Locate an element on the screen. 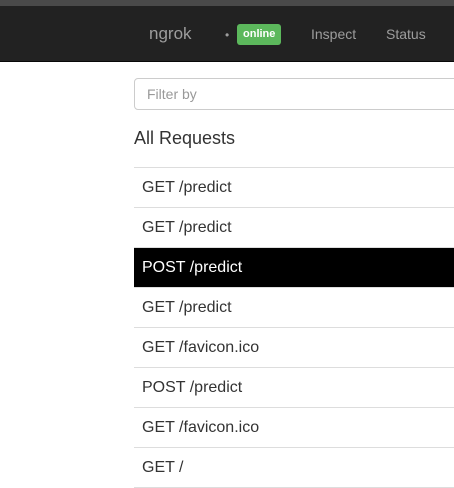  request-row: GET / is located at coordinates (294, 468).